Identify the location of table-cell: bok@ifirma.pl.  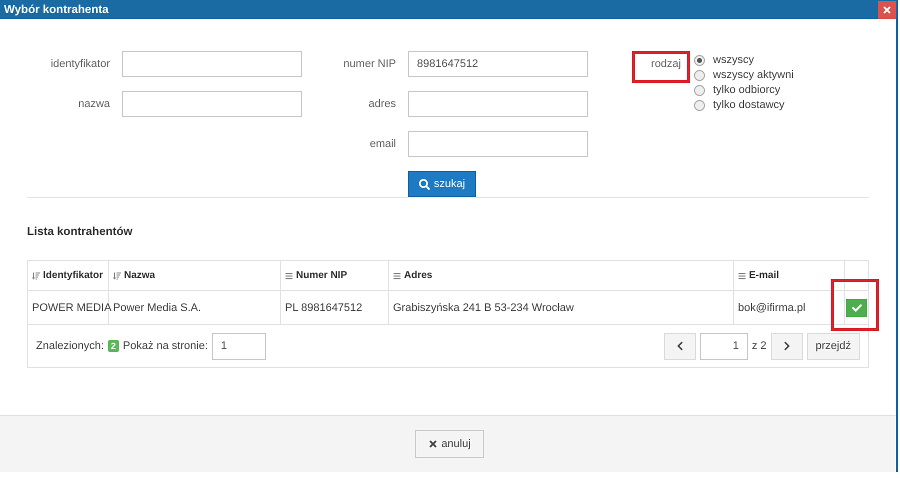
(789, 307).